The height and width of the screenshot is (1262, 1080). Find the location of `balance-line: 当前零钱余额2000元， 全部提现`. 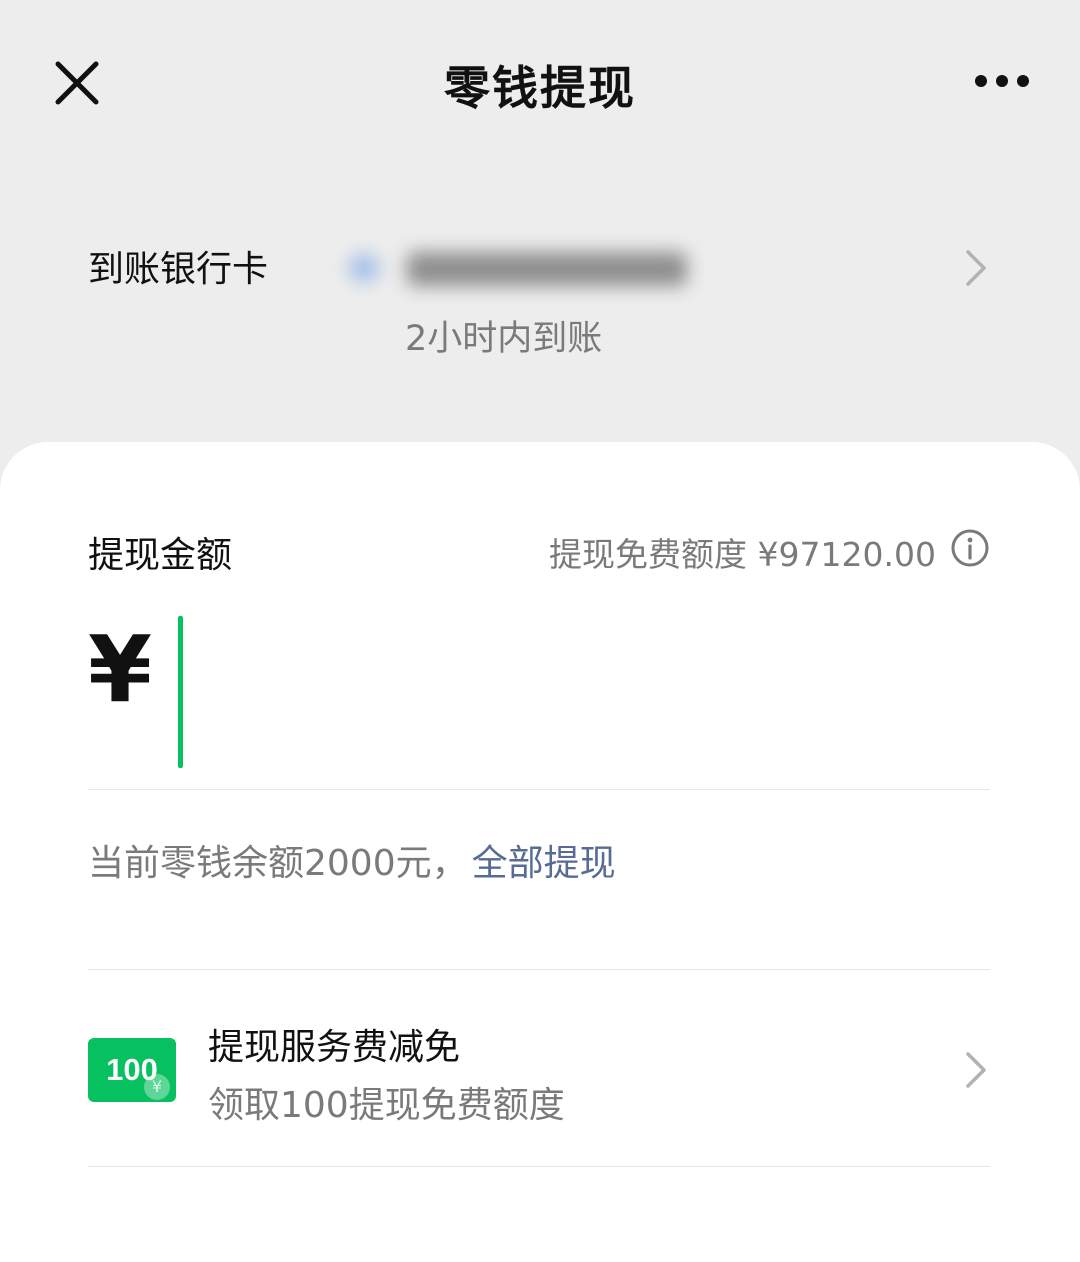

balance-line: 当前零钱余额2000元， 全部提现 is located at coordinates (352, 860).